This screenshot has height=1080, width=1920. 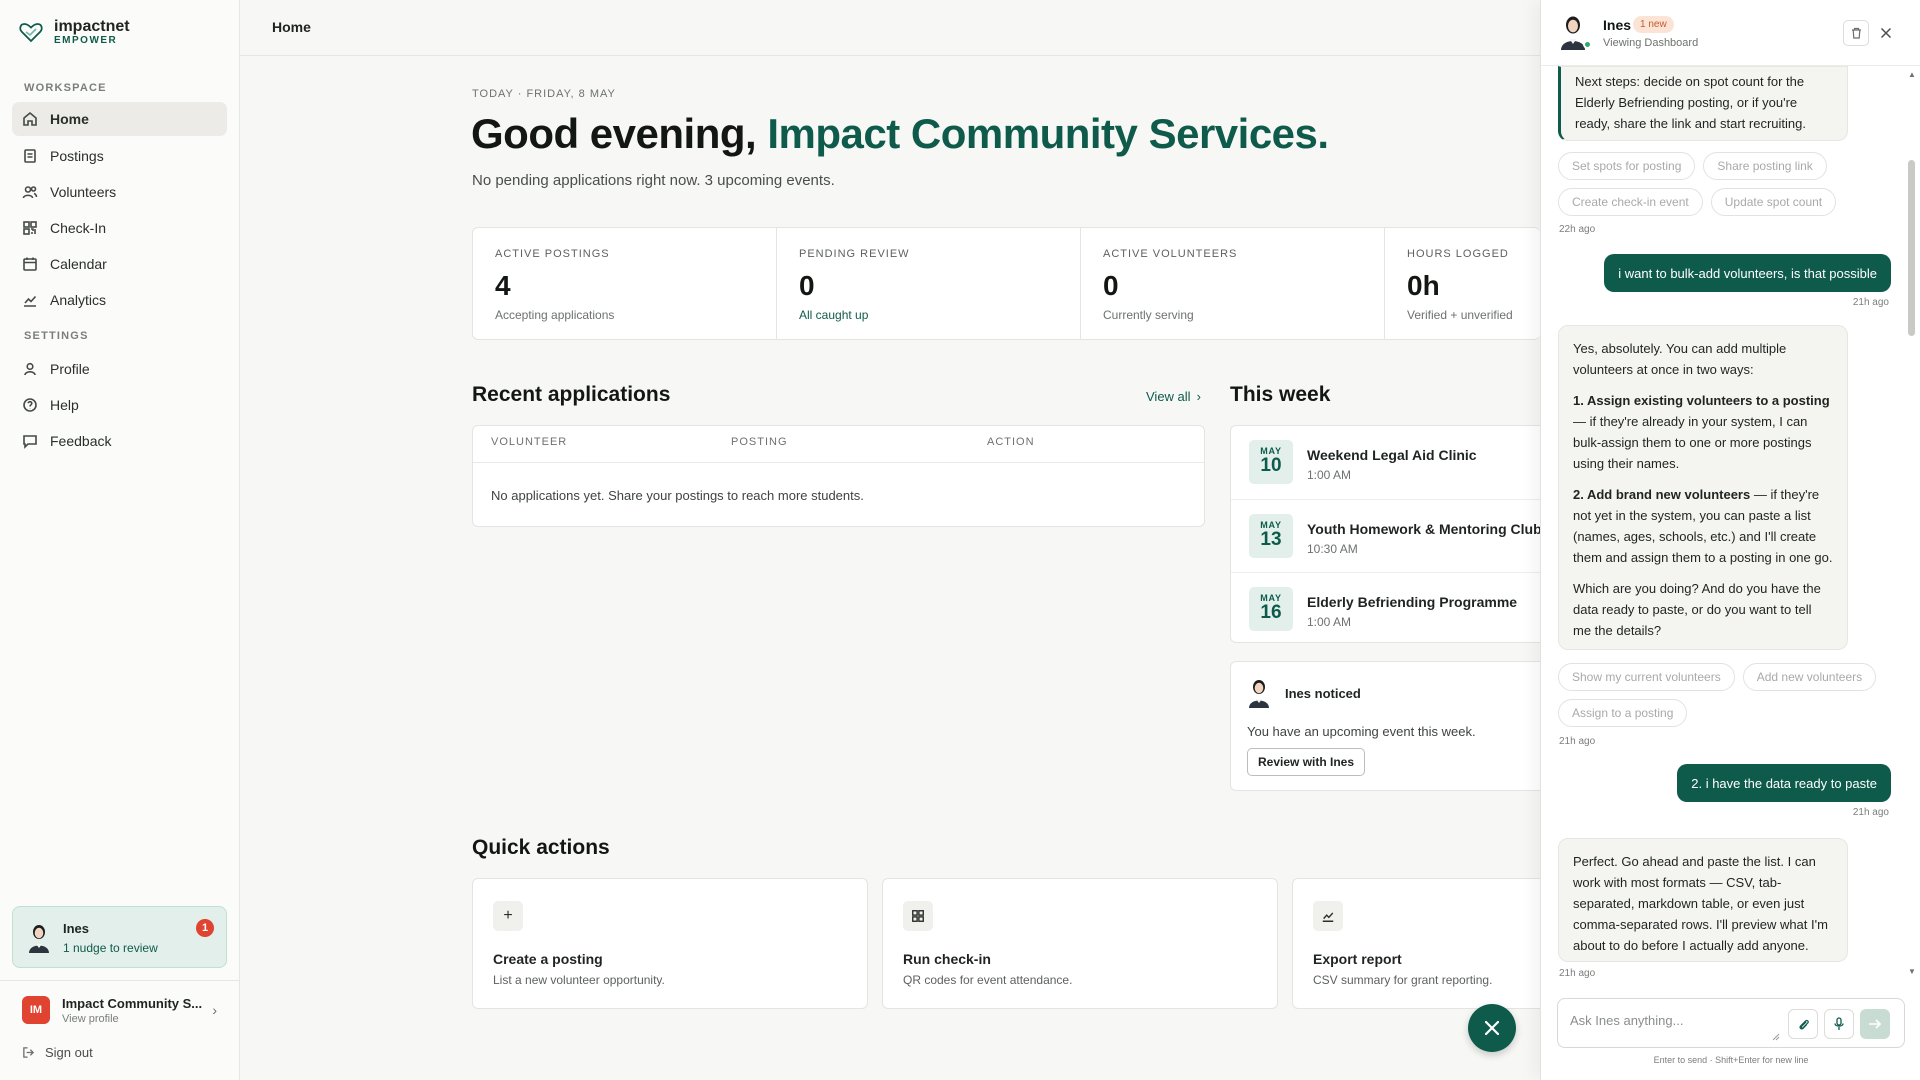 What do you see at coordinates (1423, 285) in the screenshot?
I see `stat-value: 0h` at bounding box center [1423, 285].